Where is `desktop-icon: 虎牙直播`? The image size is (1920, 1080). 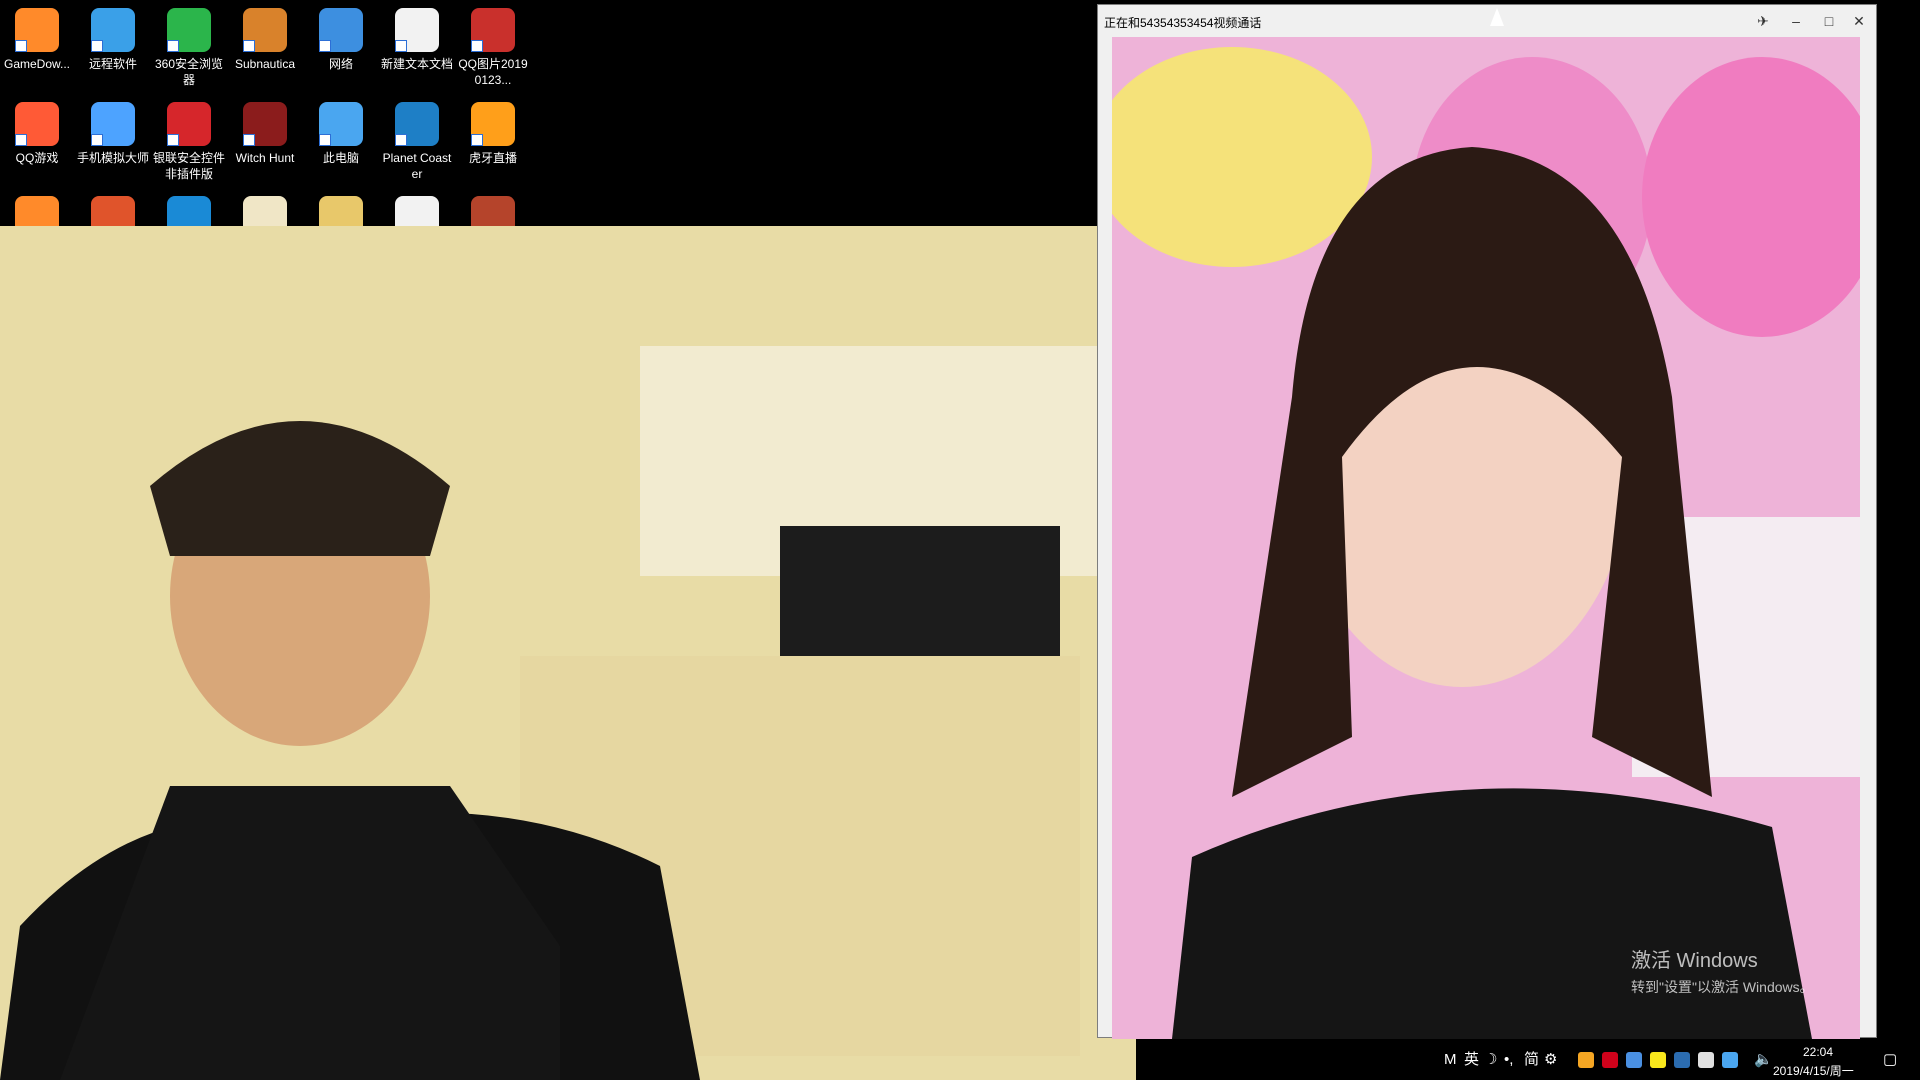 desktop-icon: 虎牙直播 is located at coordinates (493, 132).